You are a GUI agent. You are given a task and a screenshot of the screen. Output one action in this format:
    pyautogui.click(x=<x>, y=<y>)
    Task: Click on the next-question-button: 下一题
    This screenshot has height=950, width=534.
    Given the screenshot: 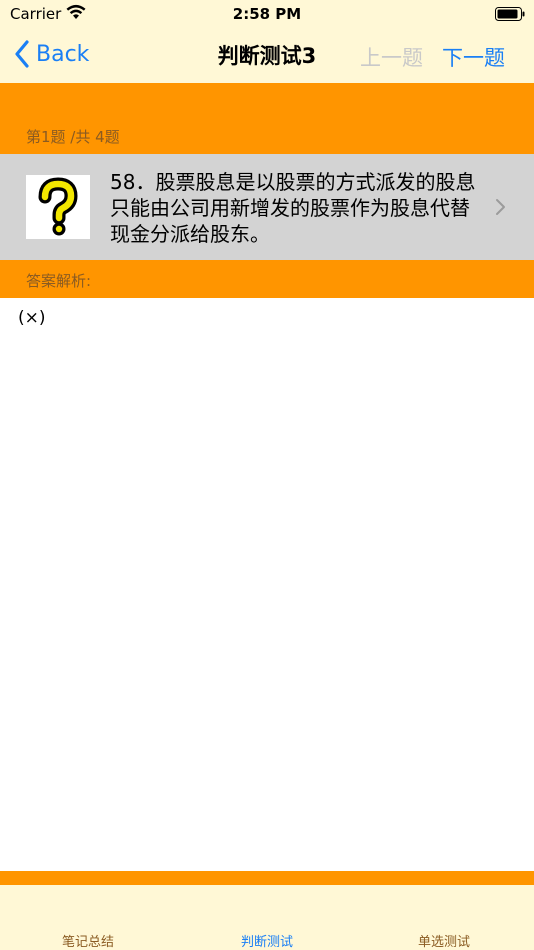 What is the action you would take?
    pyautogui.click(x=473, y=57)
    